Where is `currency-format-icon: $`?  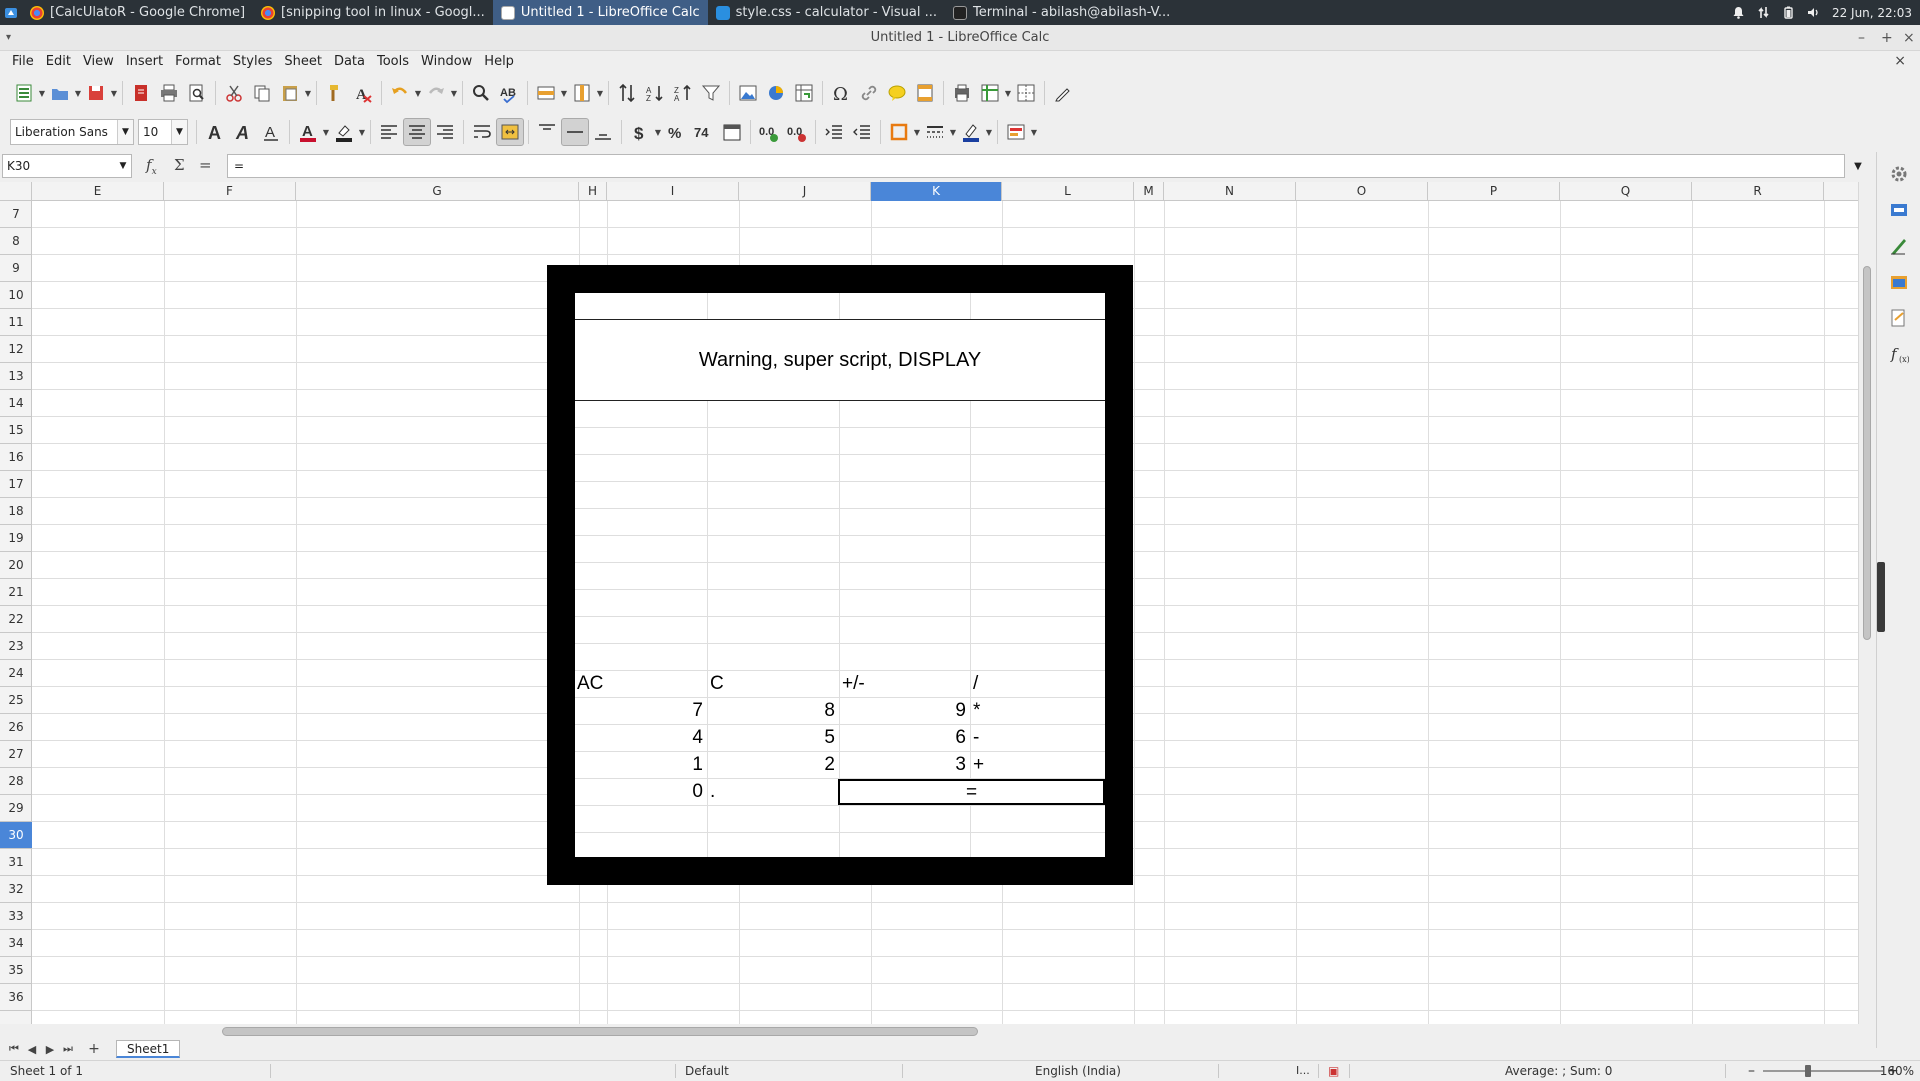
currency-format-icon: $ is located at coordinates (640, 132).